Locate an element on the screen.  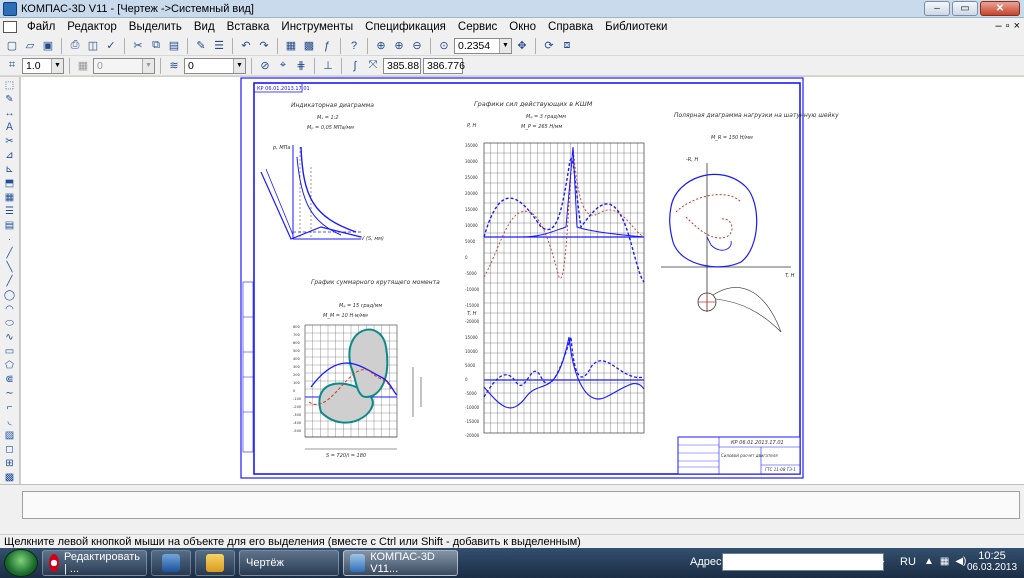
segment-icon: ╱ is located at coordinates (10, 254).